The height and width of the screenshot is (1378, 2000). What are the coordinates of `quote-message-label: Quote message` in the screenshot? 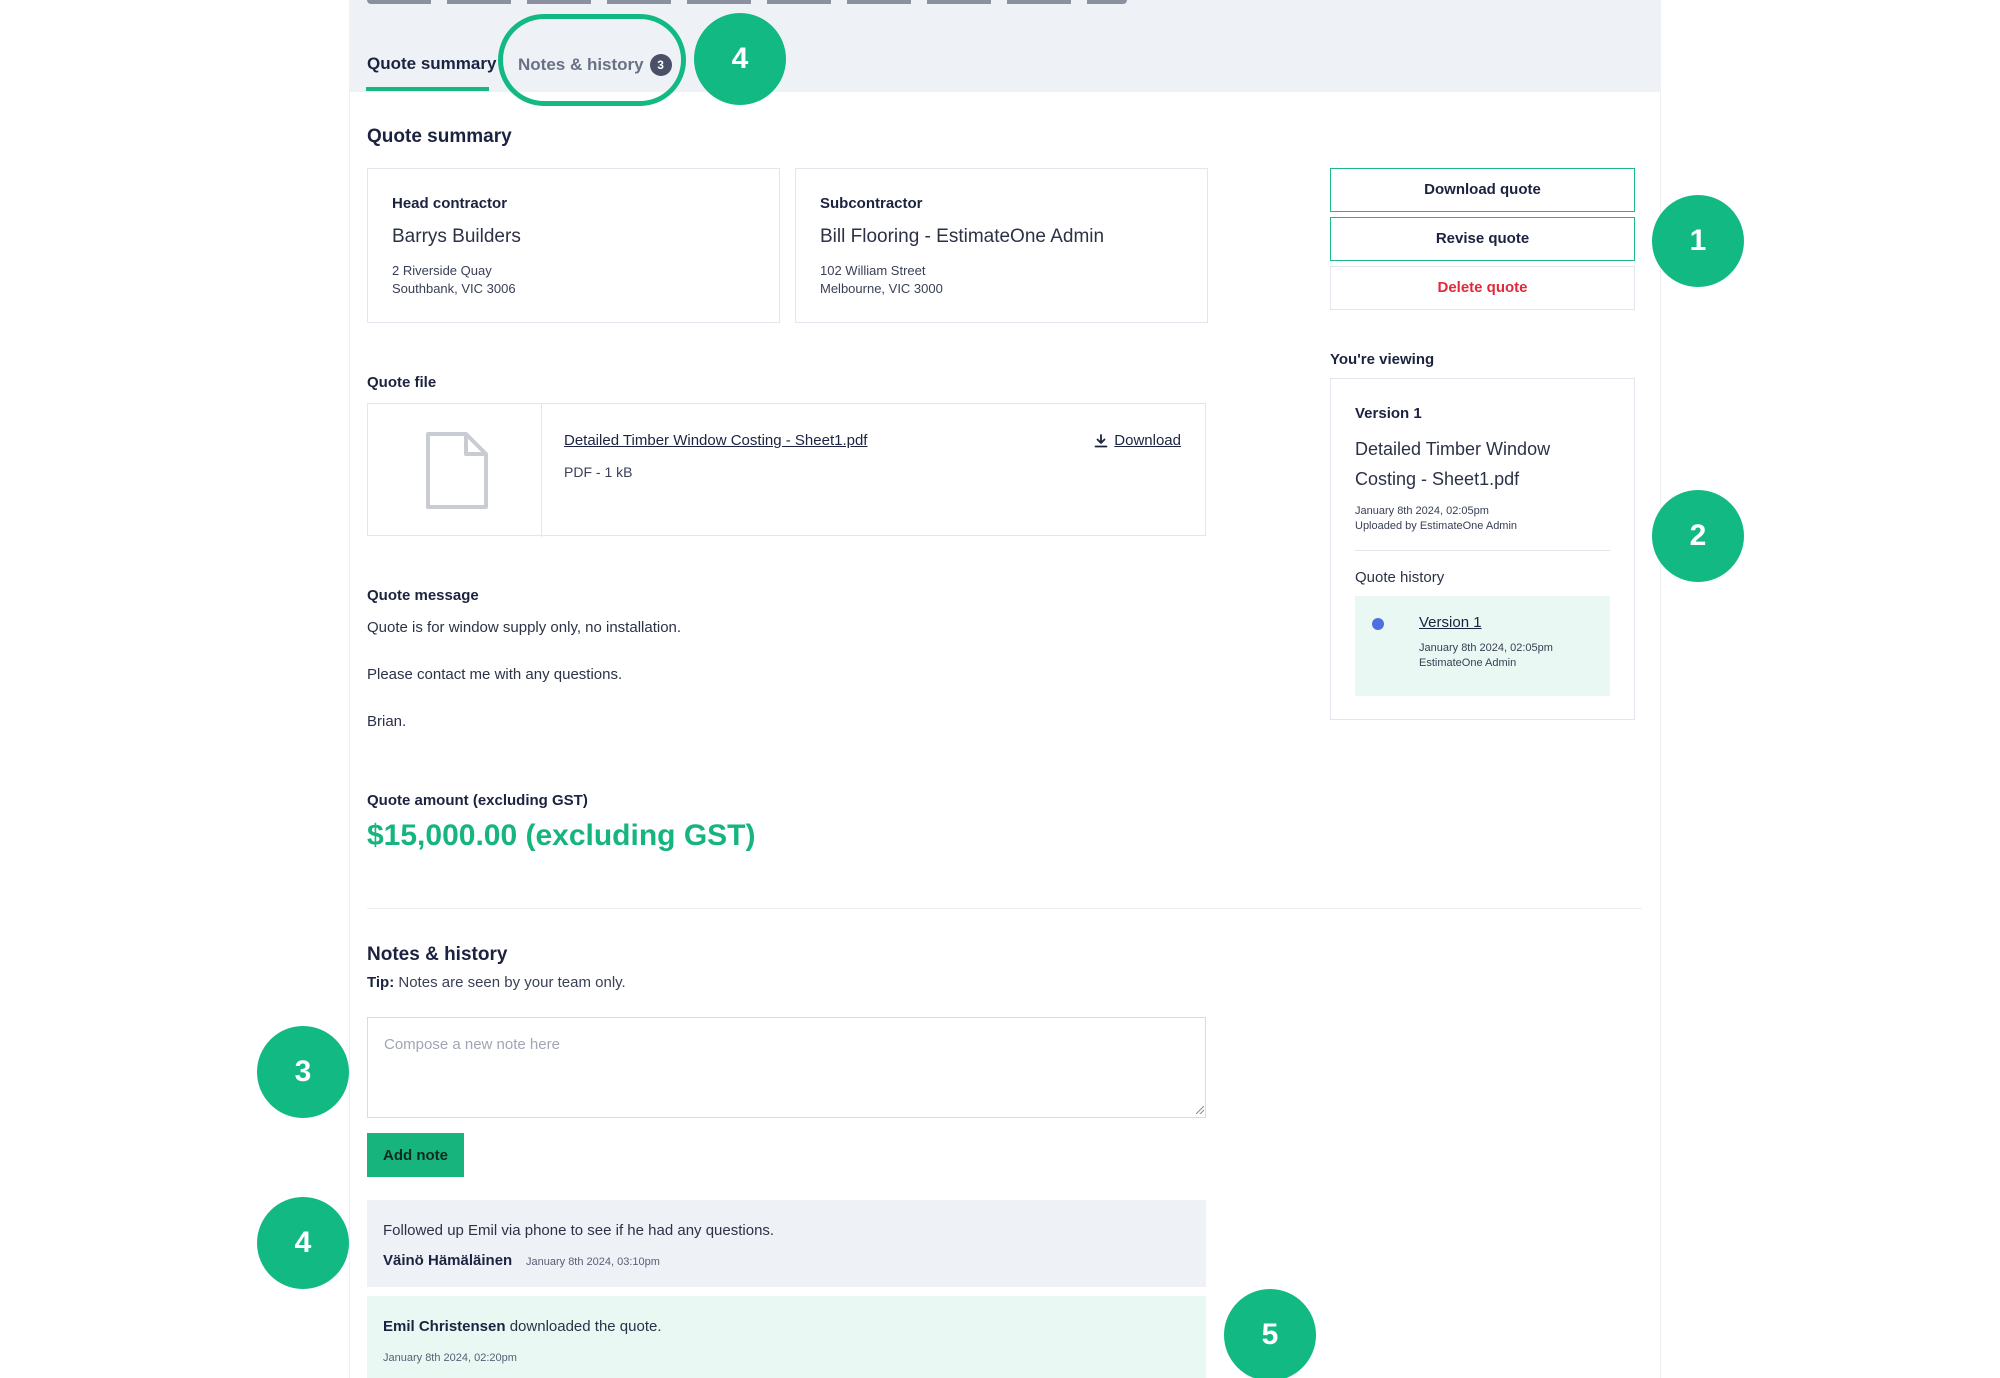 It's located at (423, 595).